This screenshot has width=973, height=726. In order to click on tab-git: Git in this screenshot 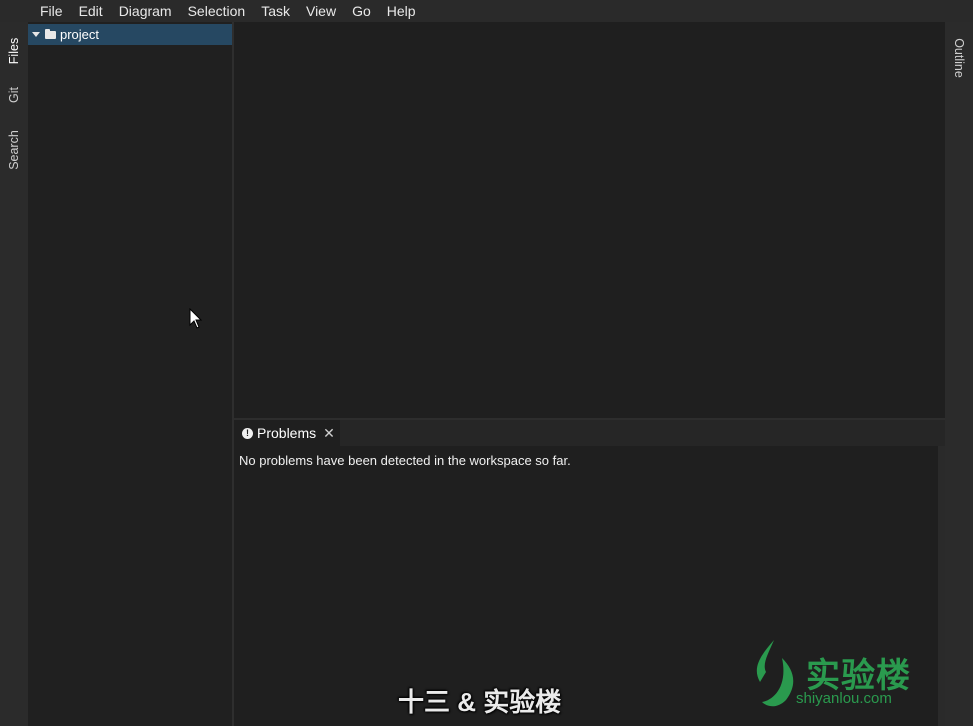, I will do `click(14, 95)`.